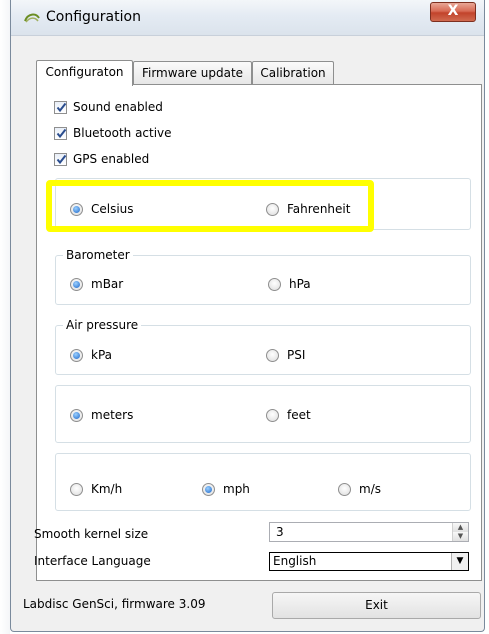 This screenshot has height=634, width=489. I want to click on app-icon, so click(32, 18).